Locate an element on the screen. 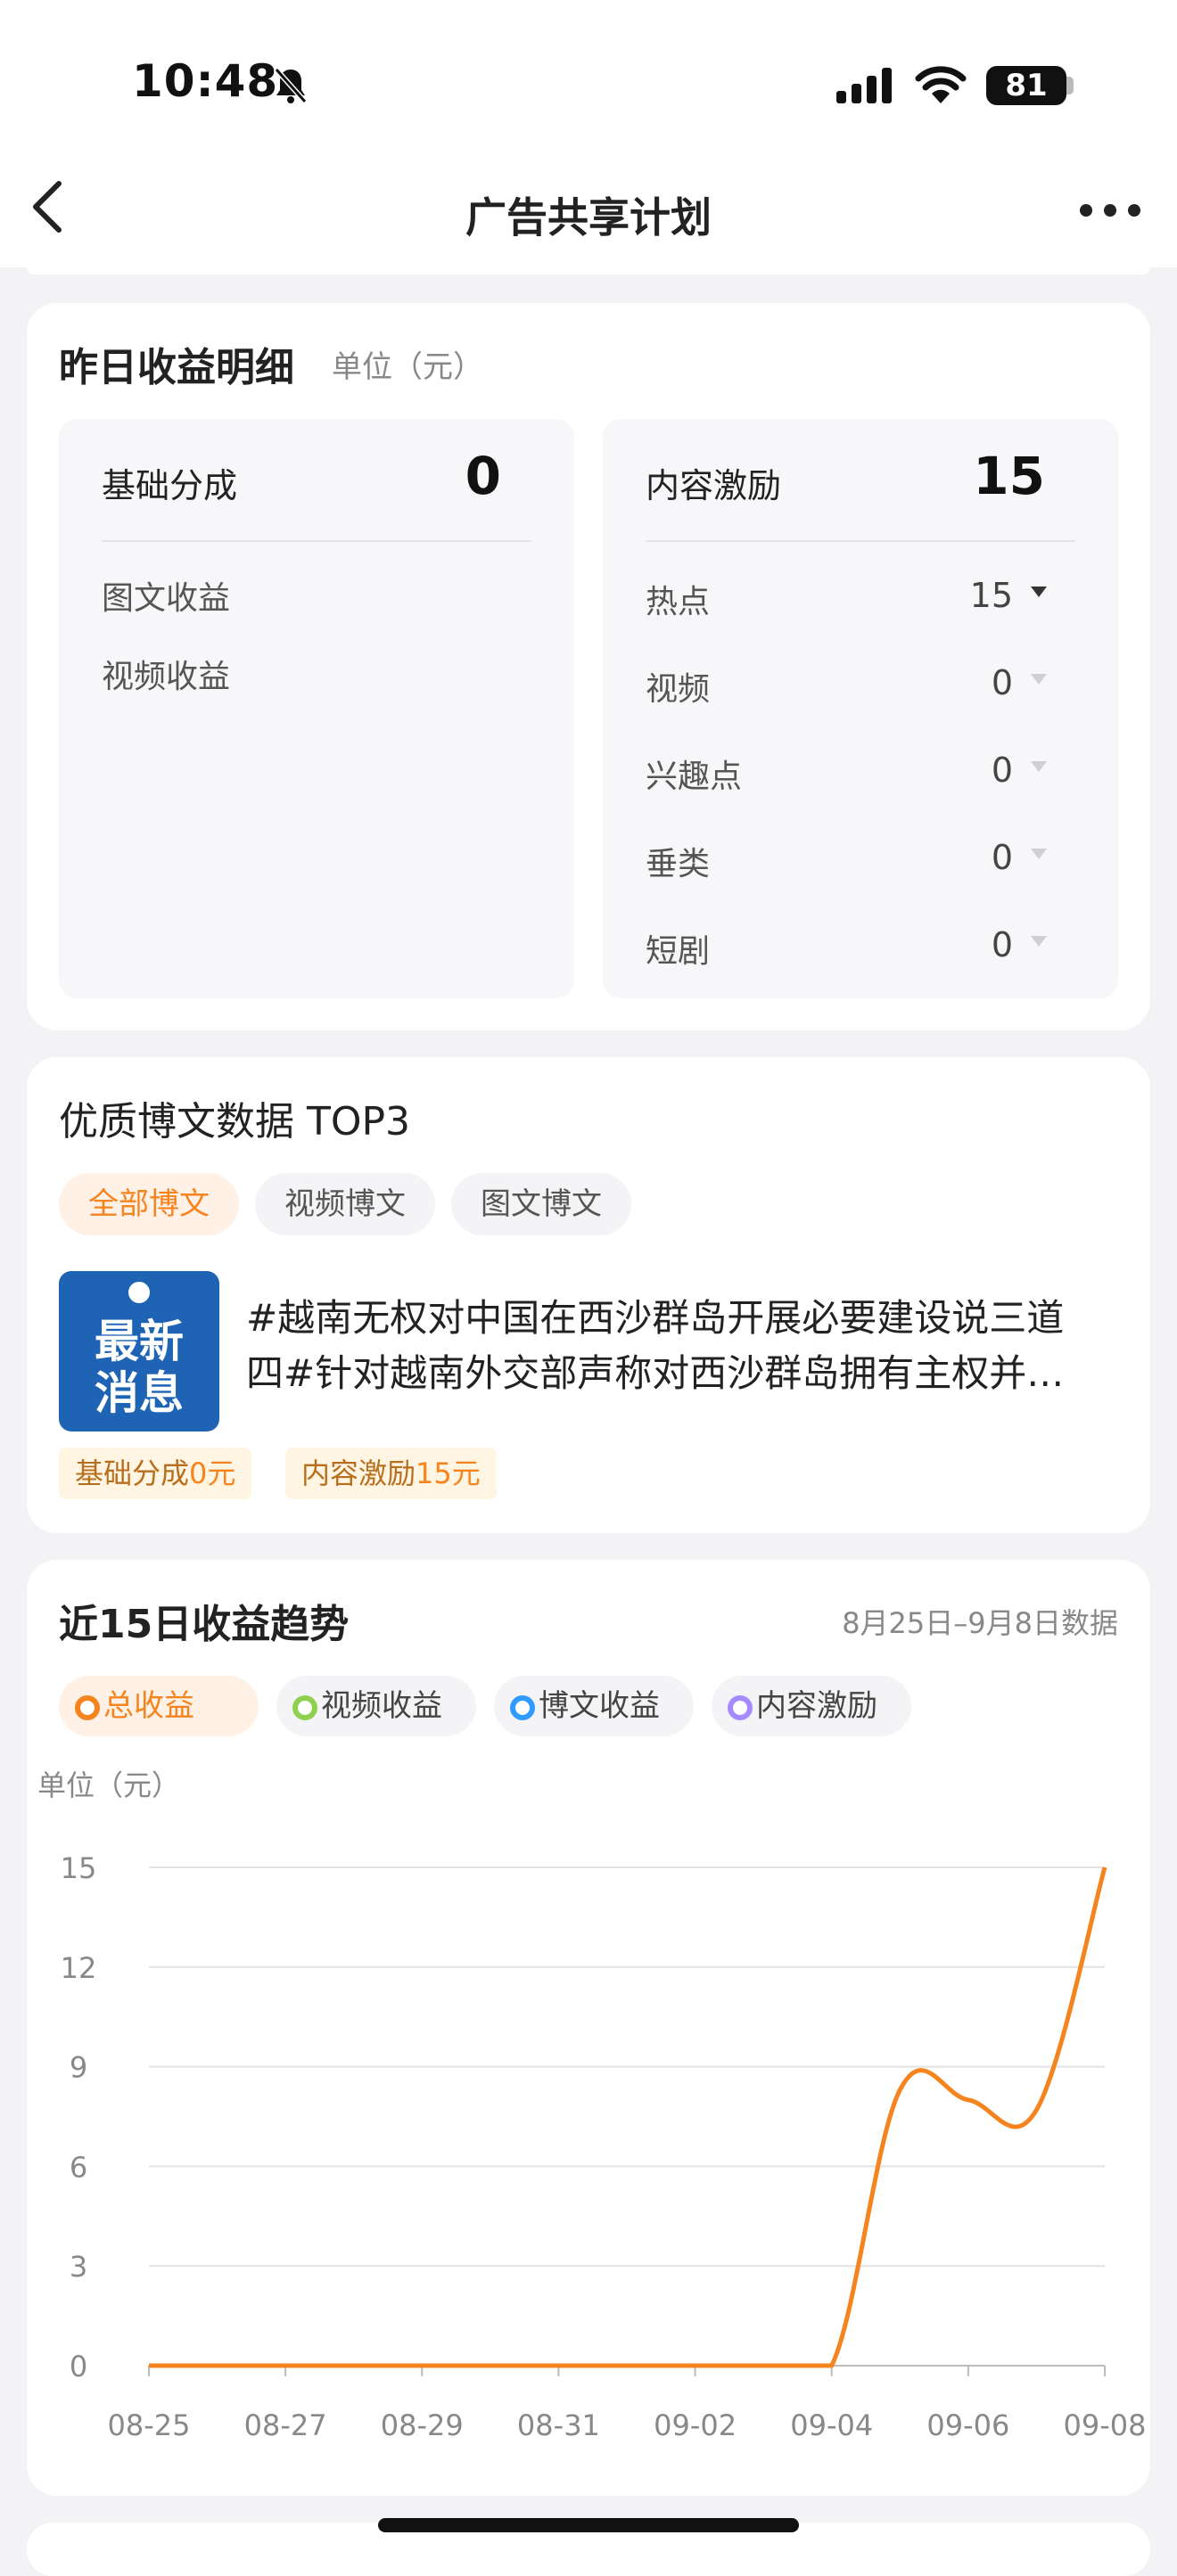 This screenshot has width=1177, height=2576. x-tick-label: 08-27 is located at coordinates (285, 2425).